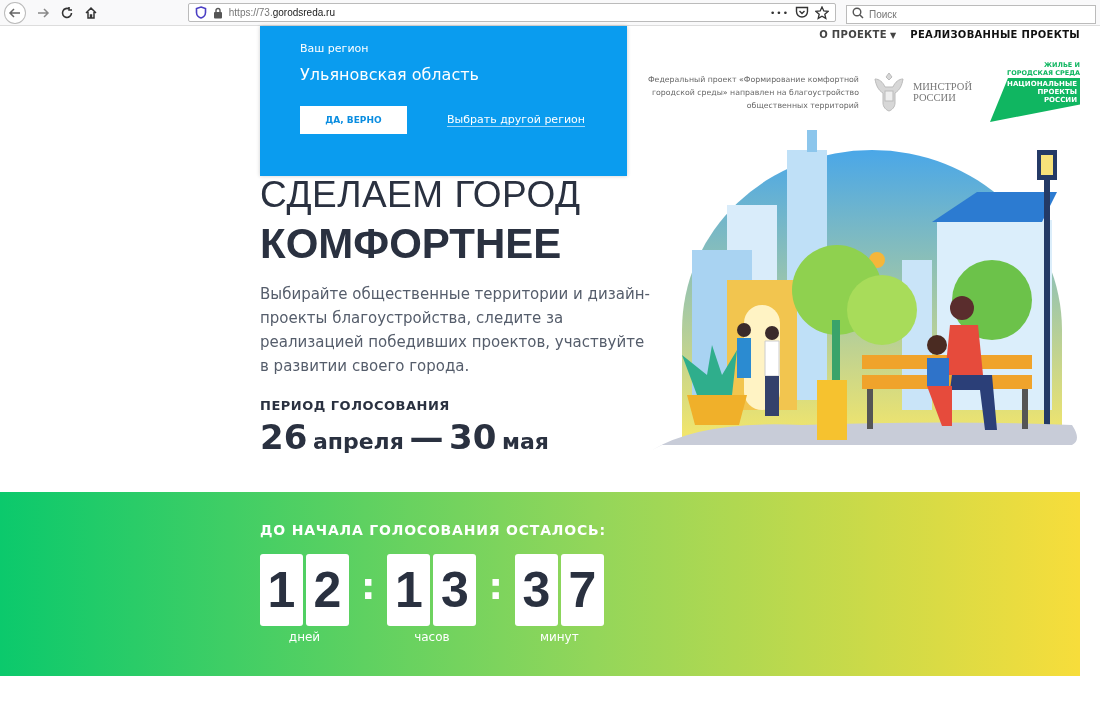 This screenshot has height=706, width=1100. Describe the element at coordinates (411, 244) in the screenshot. I see `hero-title: КОМФОРТНЕЕ` at that location.